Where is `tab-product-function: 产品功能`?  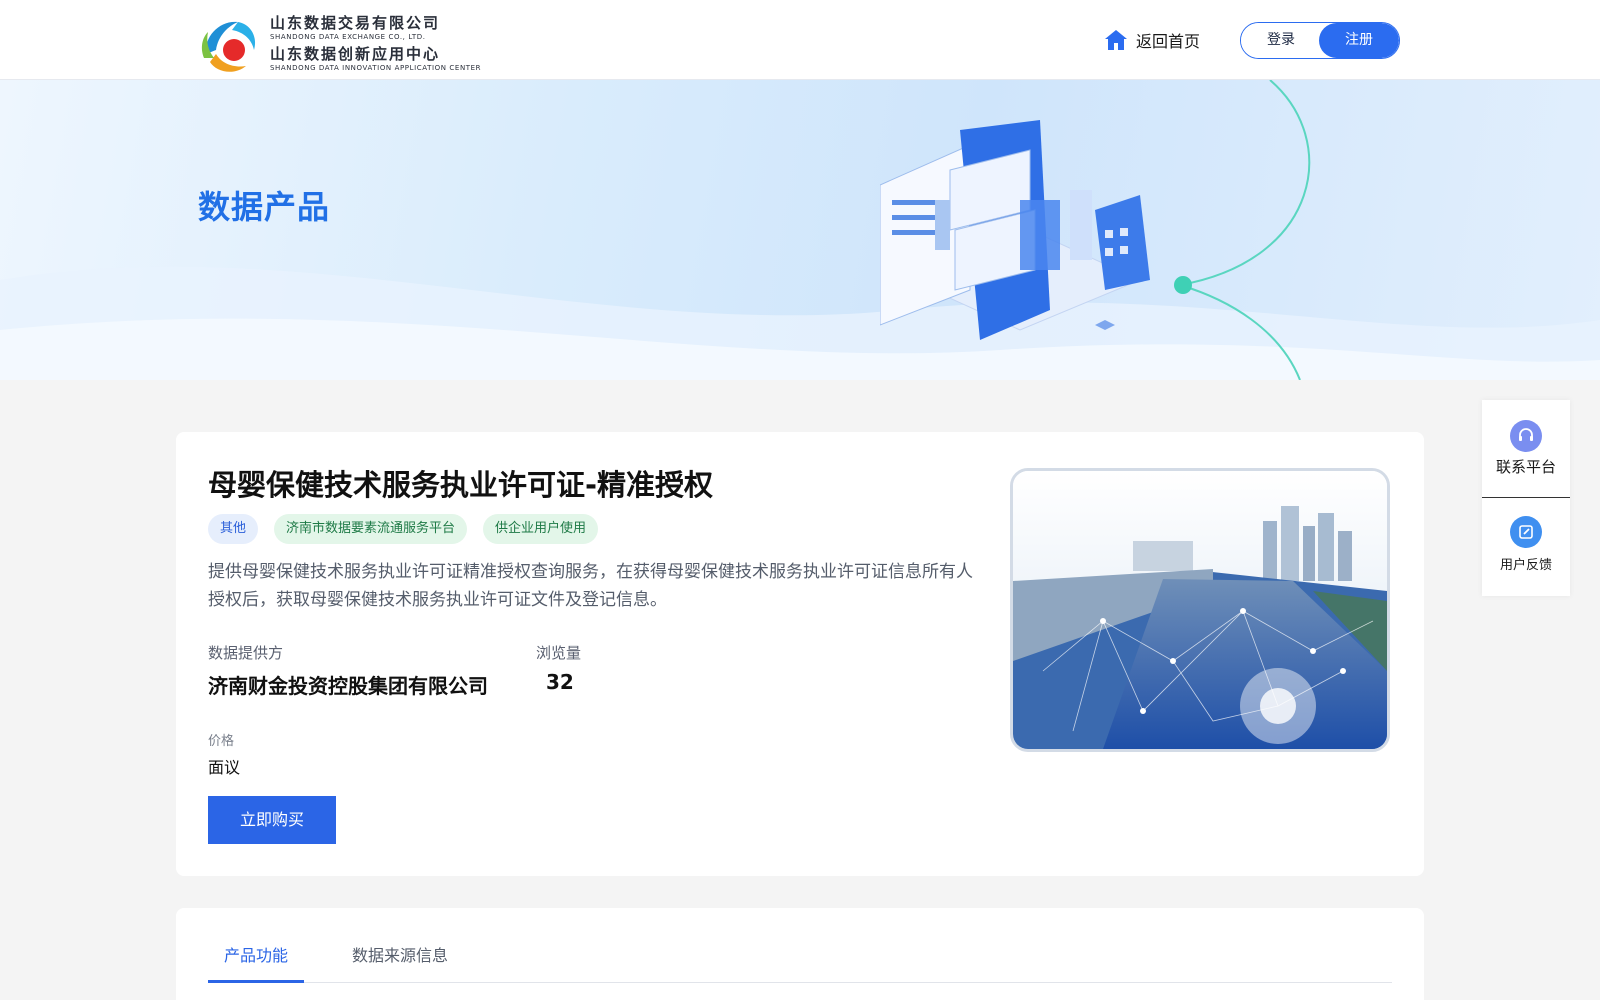
tab-product-function: 产品功能 is located at coordinates (256, 954).